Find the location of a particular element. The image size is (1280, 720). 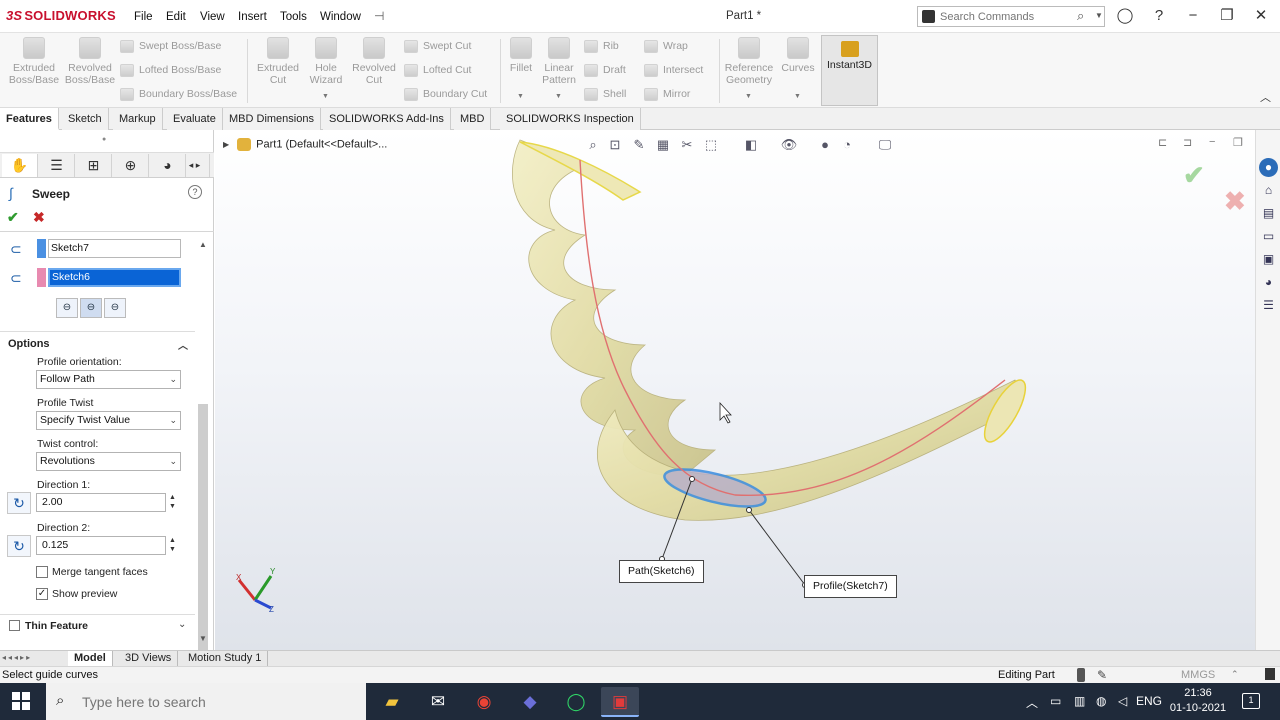

curves-dropdown-icon: ▼ is located at coordinates (797, 96).